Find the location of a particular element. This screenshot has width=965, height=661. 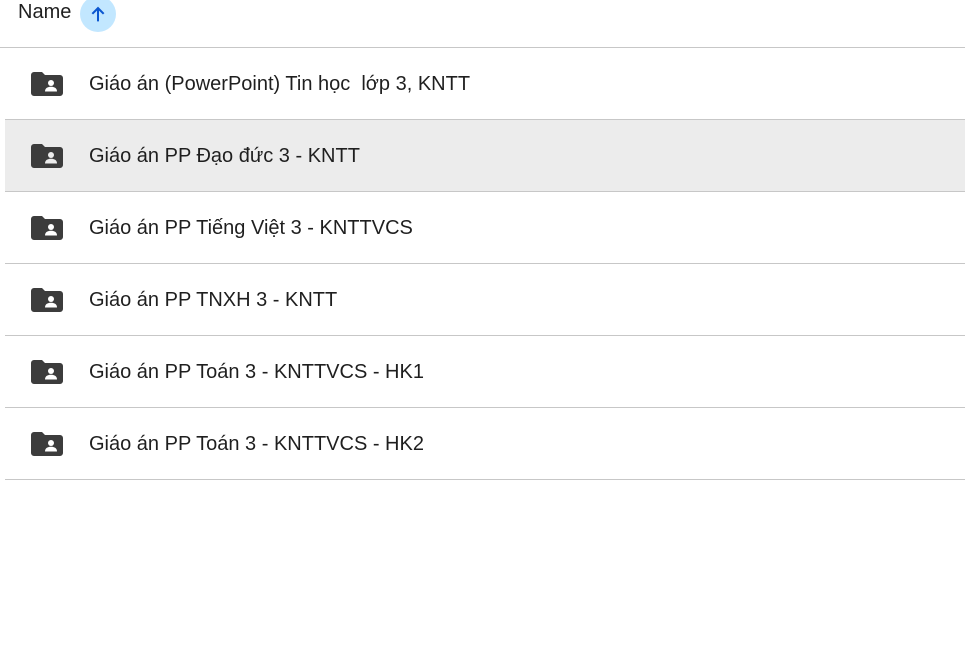

name-column-header: Name is located at coordinates (44, 12).